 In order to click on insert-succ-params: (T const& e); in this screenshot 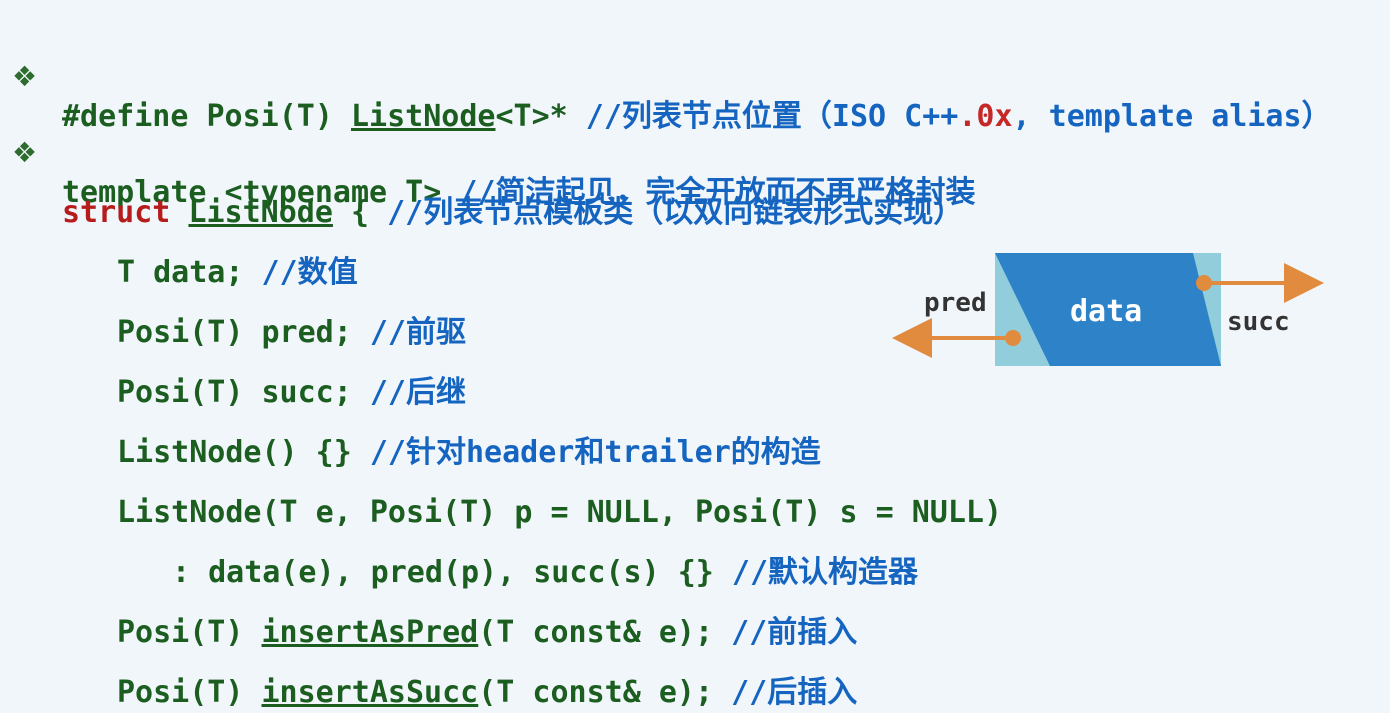, I will do `click(605, 692)`.